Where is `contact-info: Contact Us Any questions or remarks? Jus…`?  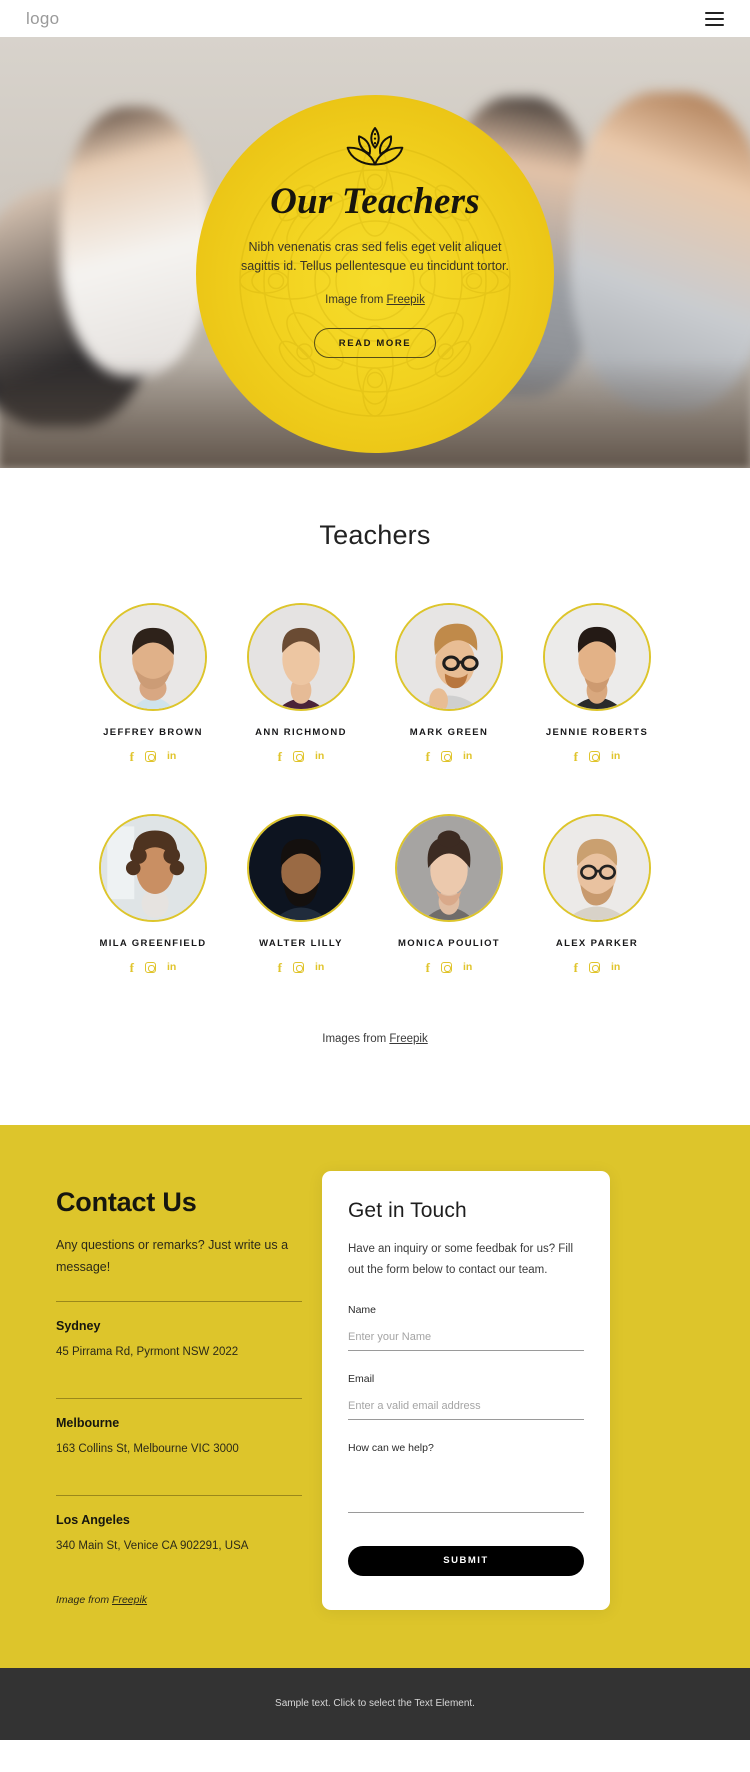 contact-info: Contact Us Any questions or remarks? Jus… is located at coordinates (156, 1390).